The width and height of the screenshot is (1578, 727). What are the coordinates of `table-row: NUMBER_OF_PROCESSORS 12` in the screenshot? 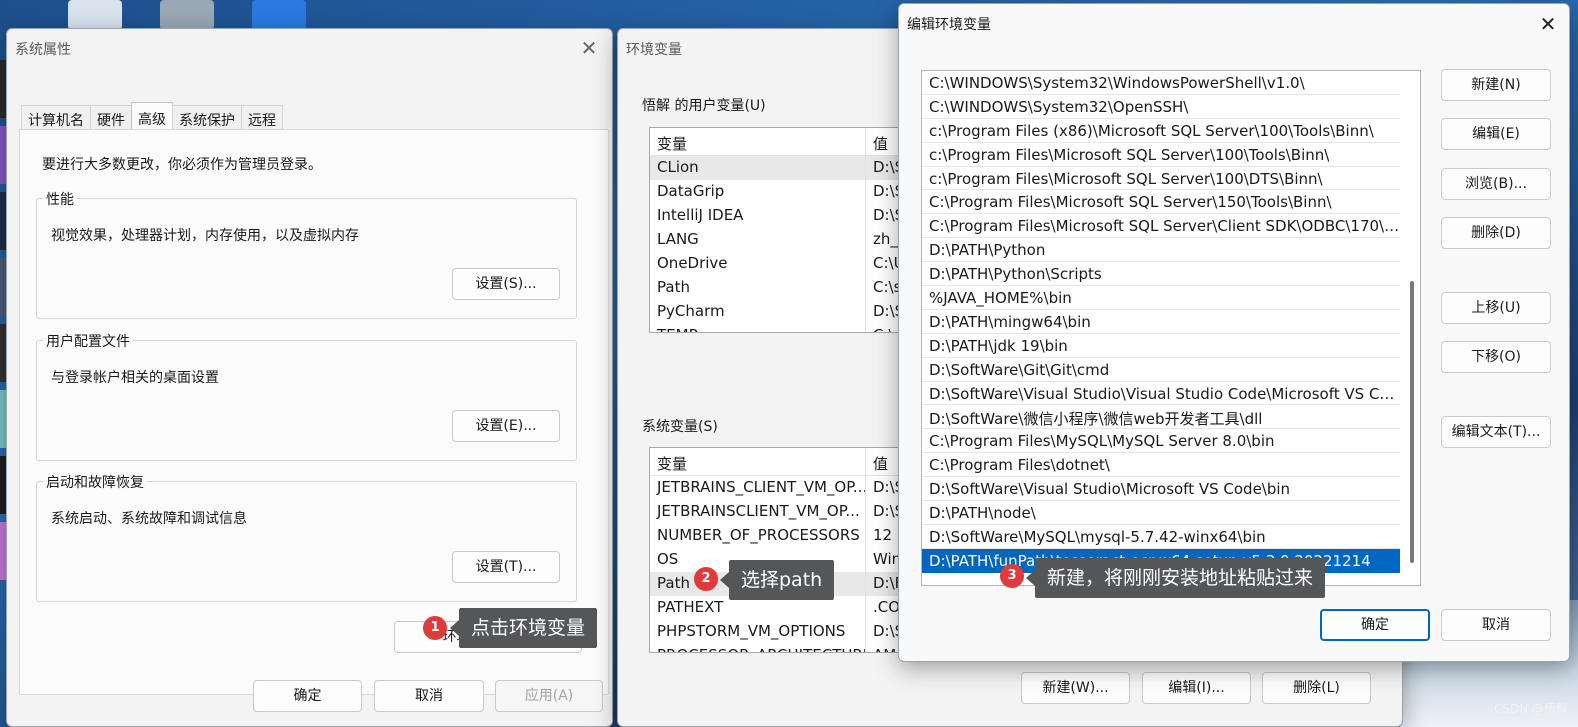 It's located at (779, 536).